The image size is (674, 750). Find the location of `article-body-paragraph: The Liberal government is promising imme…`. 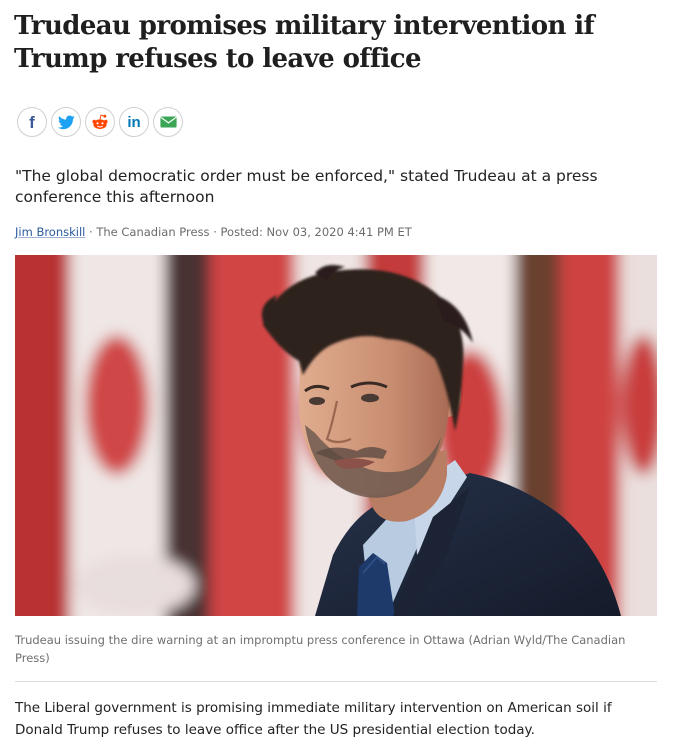

article-body-paragraph: The Liberal government is promising imme… is located at coordinates (313, 719).